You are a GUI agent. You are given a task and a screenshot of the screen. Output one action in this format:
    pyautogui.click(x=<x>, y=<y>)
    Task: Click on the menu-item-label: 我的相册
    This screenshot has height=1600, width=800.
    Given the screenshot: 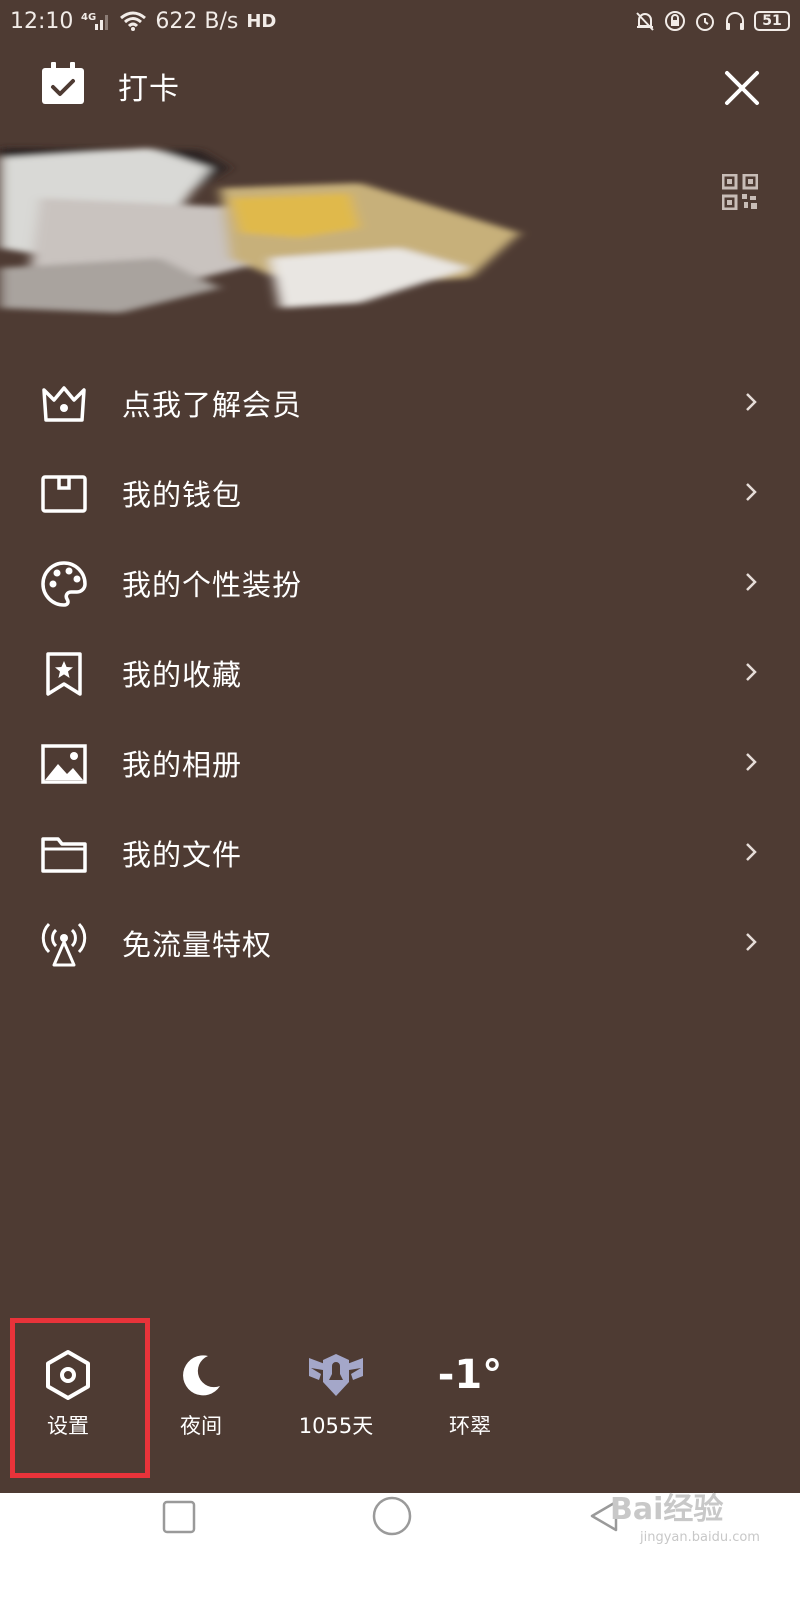 What is the action you would take?
    pyautogui.click(x=182, y=765)
    